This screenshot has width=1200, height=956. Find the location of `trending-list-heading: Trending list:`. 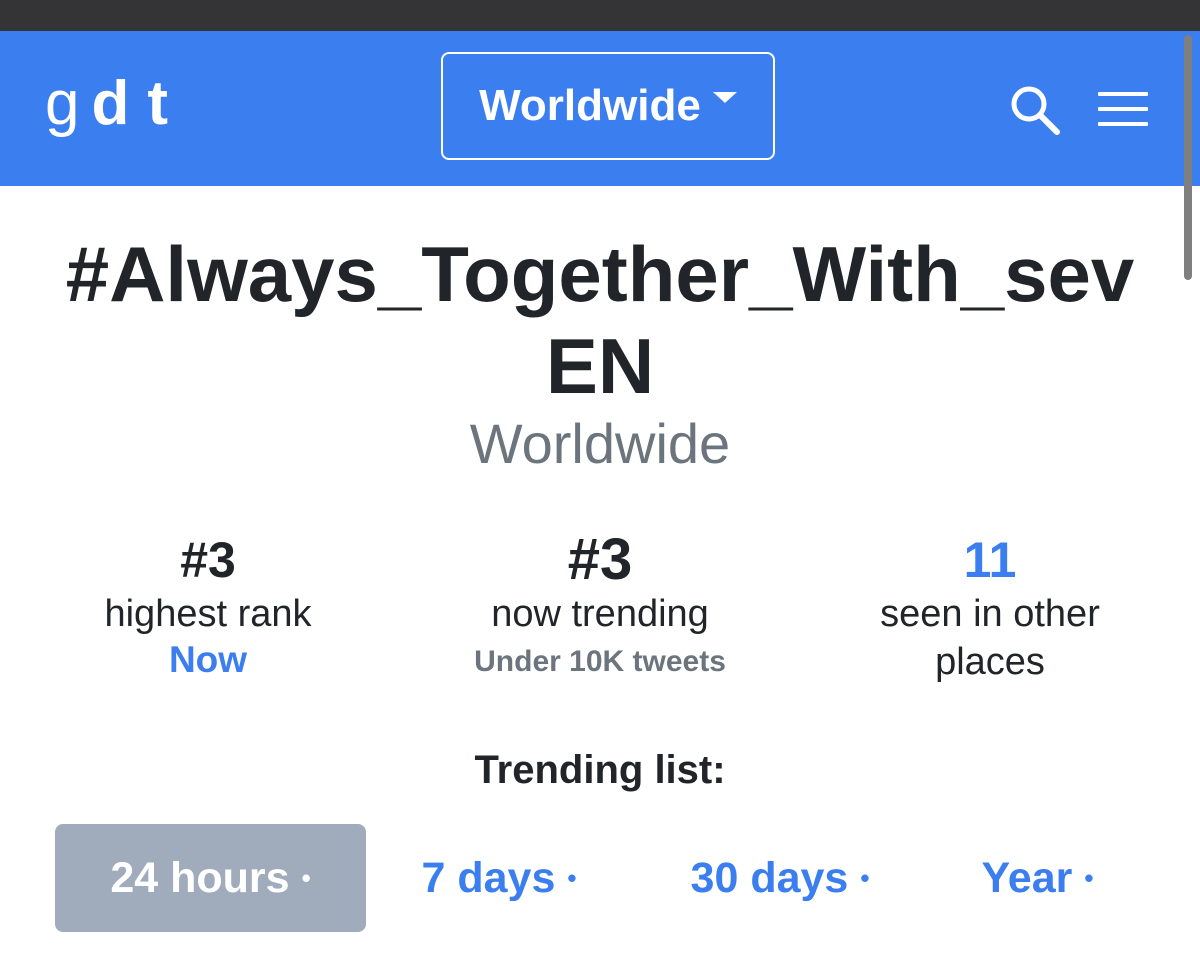

trending-list-heading: Trending list: is located at coordinates (600, 770).